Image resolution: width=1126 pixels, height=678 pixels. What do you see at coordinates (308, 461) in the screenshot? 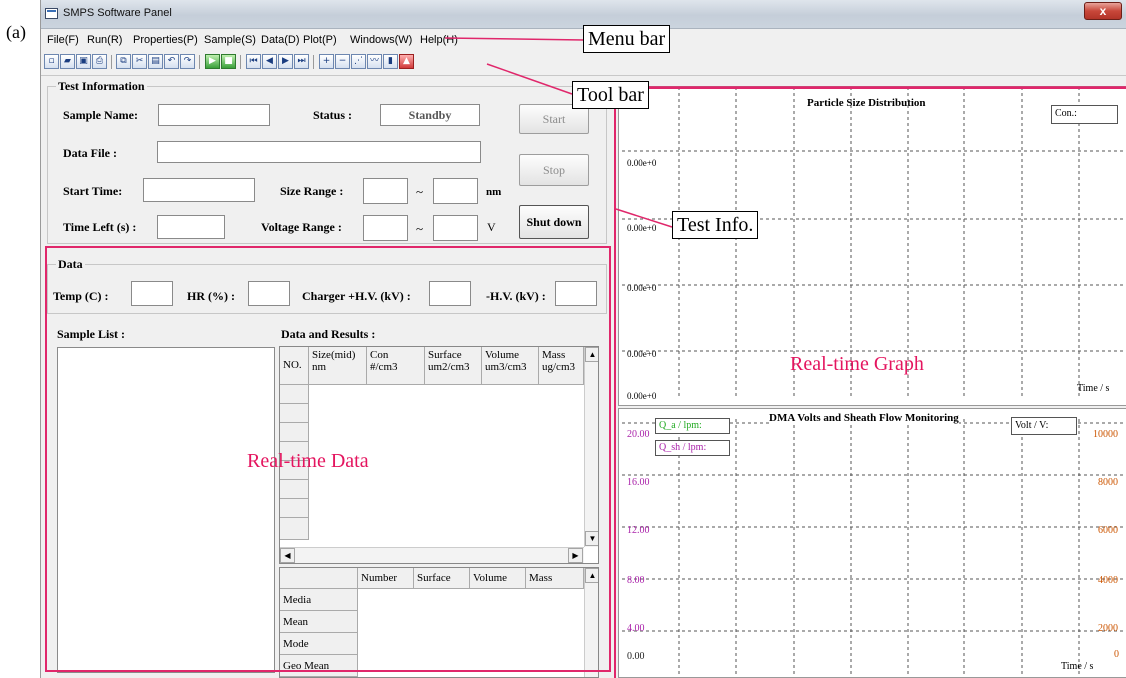
I see `realtime-data-caption: Real-time Data` at bounding box center [308, 461].